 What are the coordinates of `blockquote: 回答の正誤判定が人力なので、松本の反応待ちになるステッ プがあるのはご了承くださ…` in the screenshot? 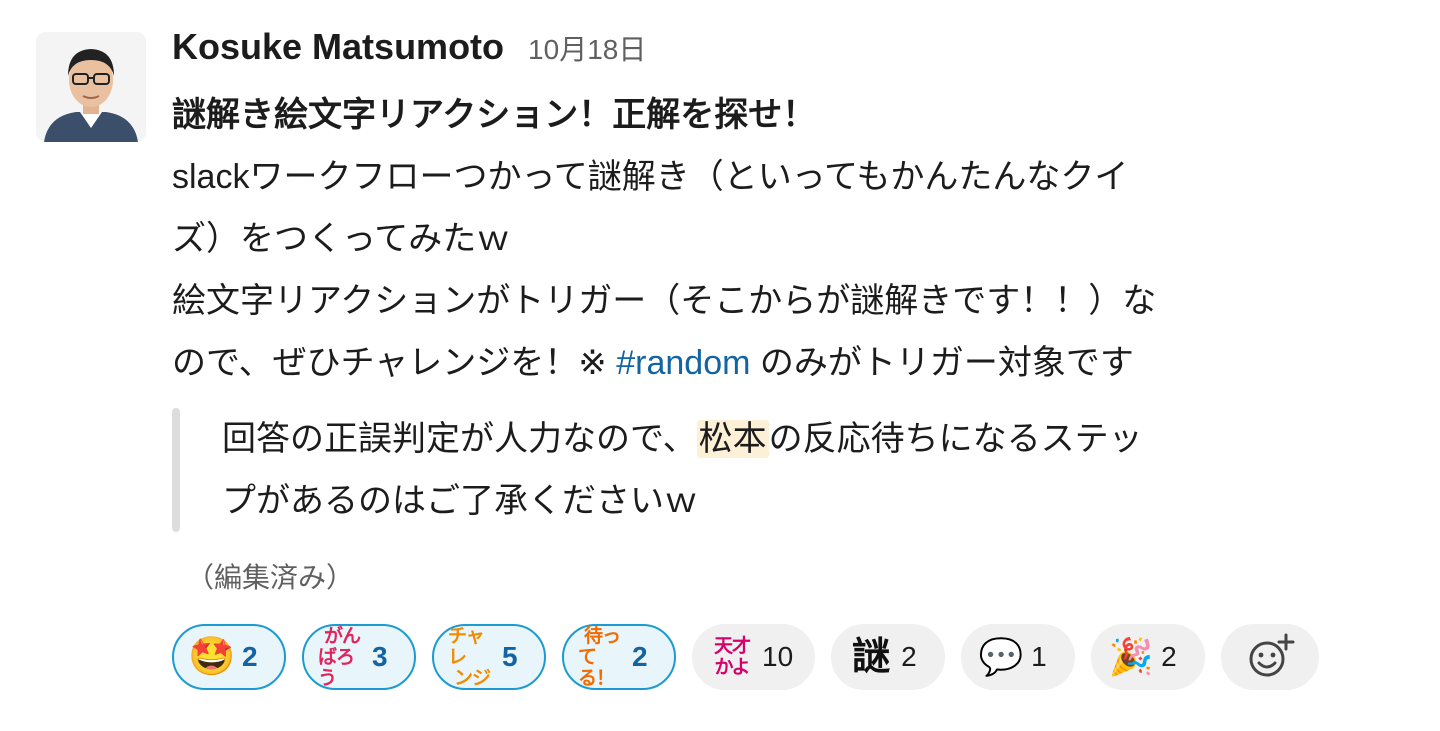 It's located at (787, 470).